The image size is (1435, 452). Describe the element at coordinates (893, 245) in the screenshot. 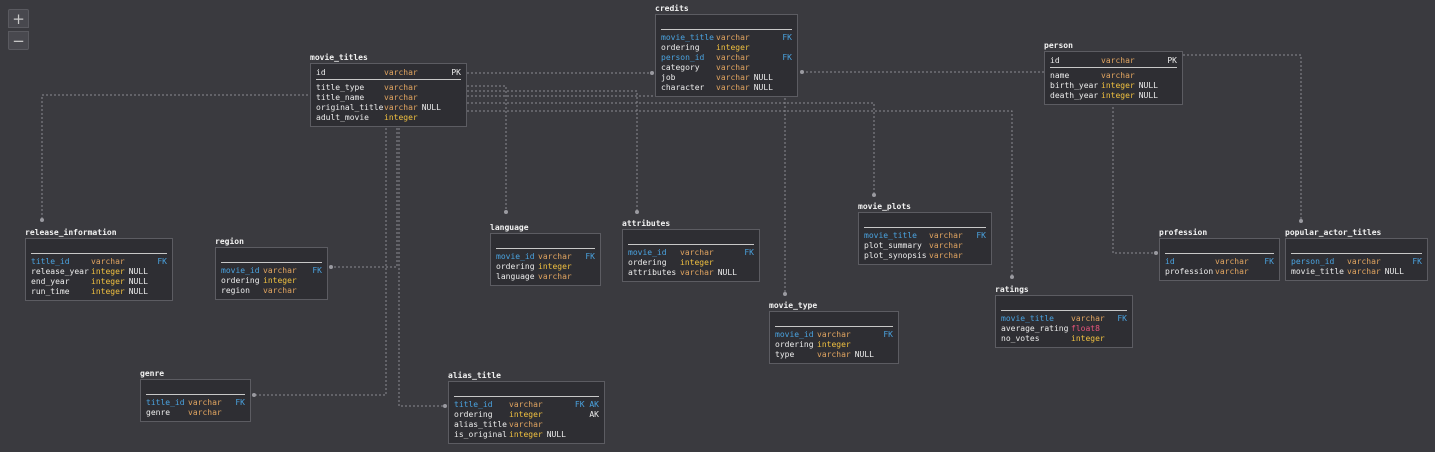

I see `column-name: plot_summary` at that location.